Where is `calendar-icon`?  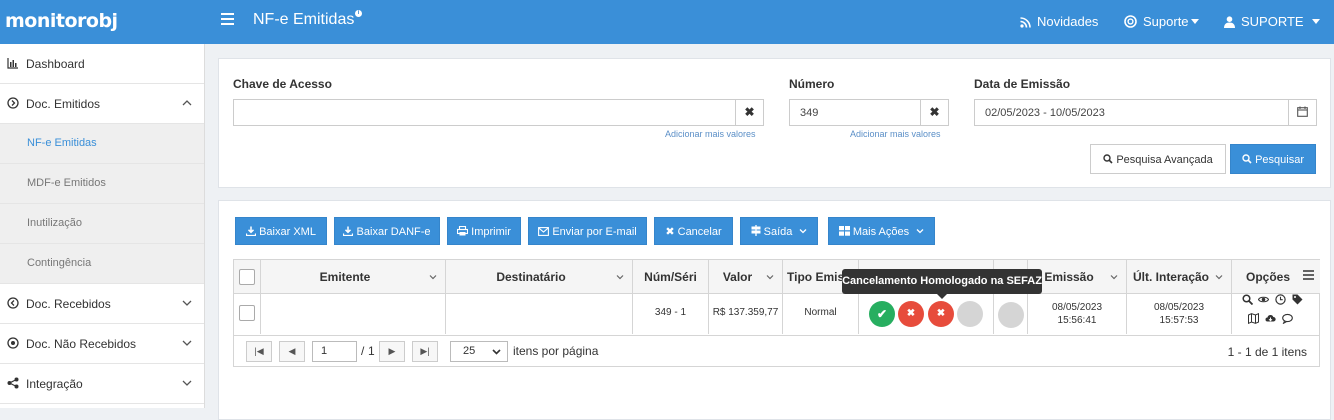 calendar-icon is located at coordinates (1302, 112).